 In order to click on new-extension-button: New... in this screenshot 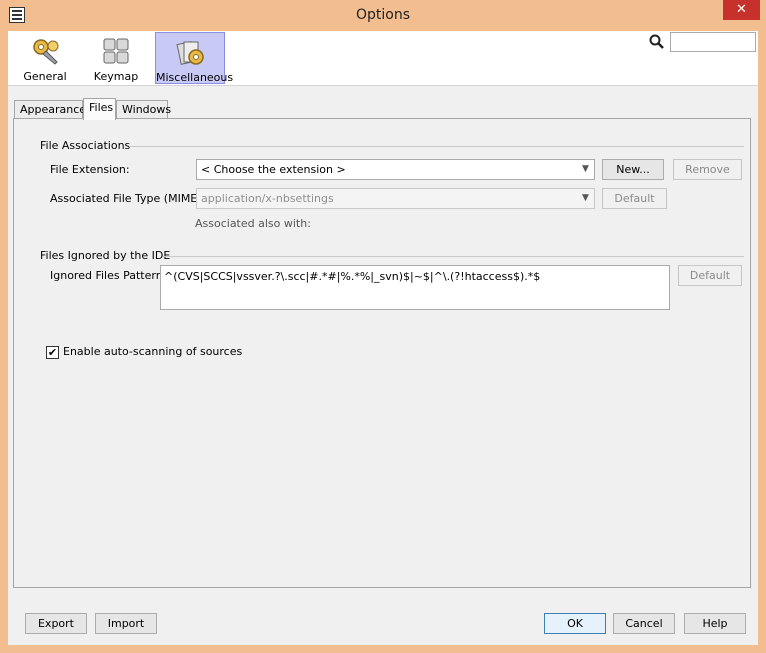, I will do `click(633, 169)`.